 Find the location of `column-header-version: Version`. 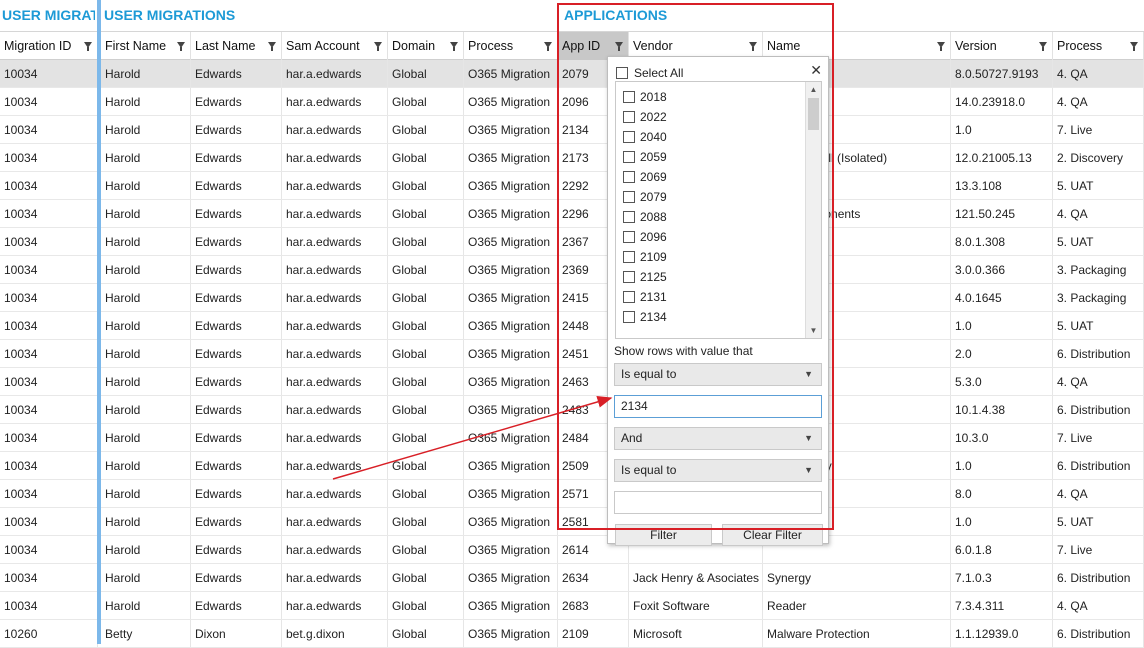

column-header-version: Version is located at coordinates (1002, 46).